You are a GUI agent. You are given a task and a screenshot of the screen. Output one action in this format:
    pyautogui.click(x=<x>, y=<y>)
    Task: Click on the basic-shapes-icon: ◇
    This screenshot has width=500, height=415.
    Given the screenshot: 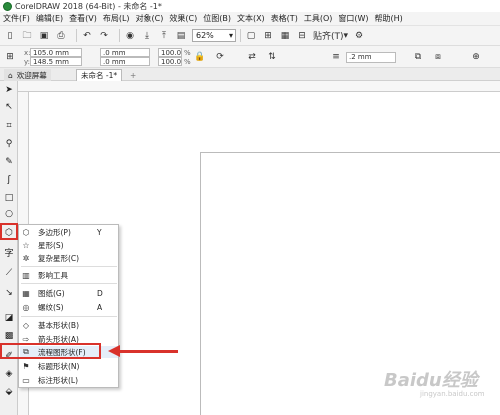 What is the action you would take?
    pyautogui.click(x=26, y=325)
    